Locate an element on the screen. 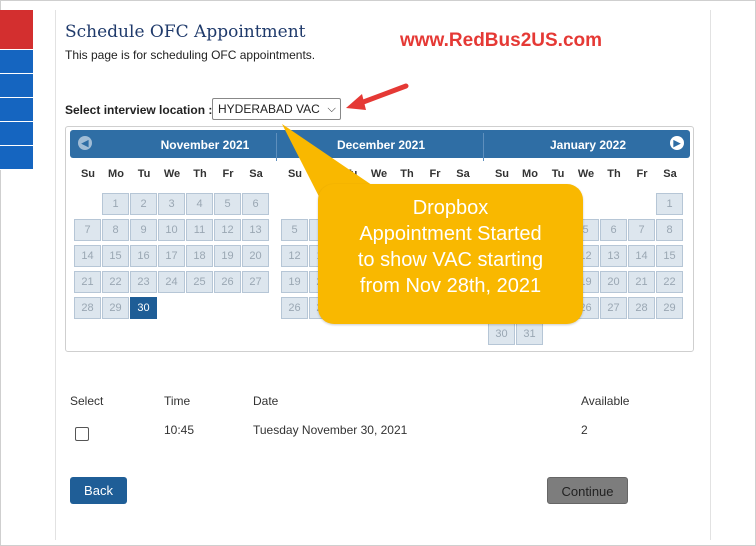  watermark-text: www.RedBus2US.com is located at coordinates (501, 40).